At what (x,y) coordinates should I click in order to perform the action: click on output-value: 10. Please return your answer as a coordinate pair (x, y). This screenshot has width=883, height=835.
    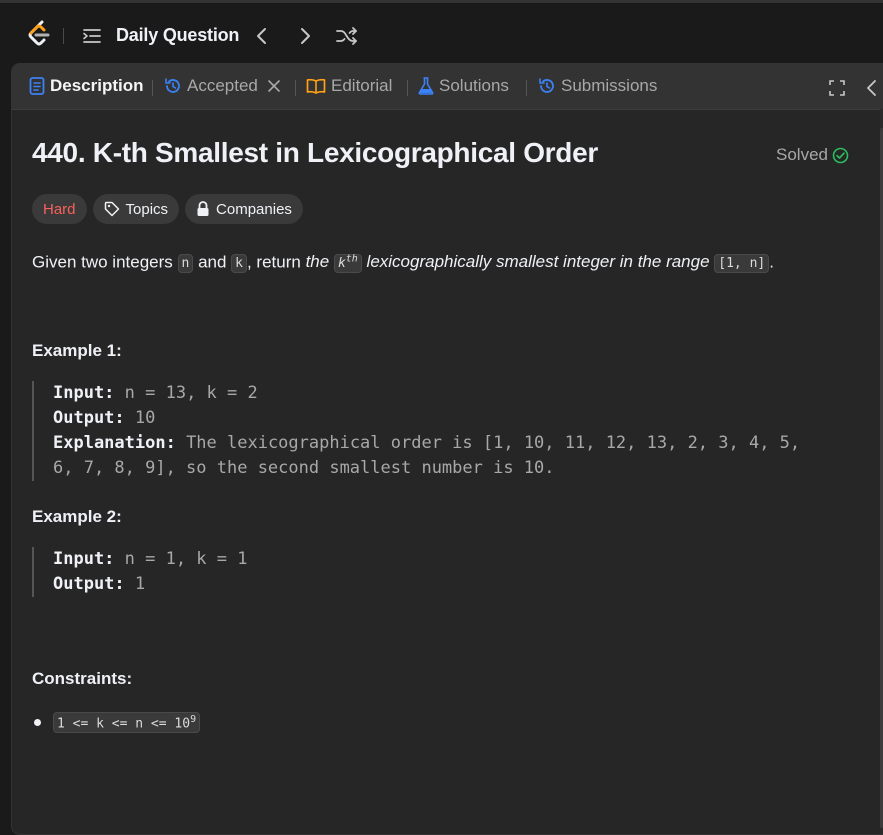
    Looking at the image, I should click on (140, 418).